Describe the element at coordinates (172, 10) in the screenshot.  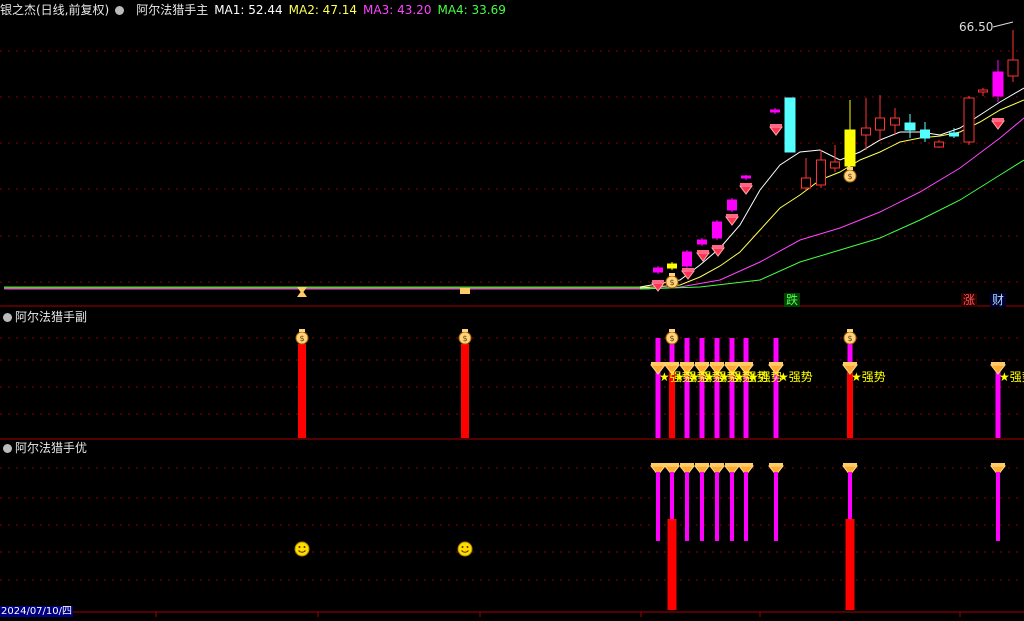
I see `main-indicator-name: 阿尔法猎手主` at that location.